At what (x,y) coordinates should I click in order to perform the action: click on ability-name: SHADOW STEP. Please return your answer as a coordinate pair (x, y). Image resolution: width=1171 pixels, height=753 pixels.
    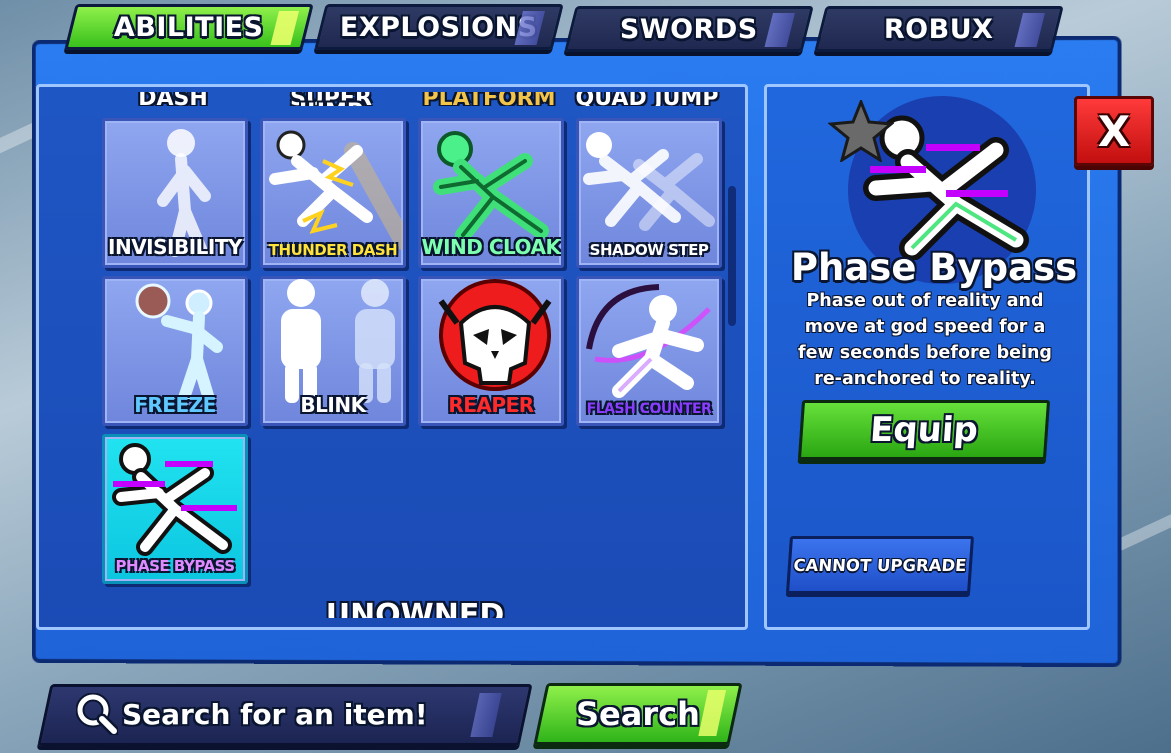
    Looking at the image, I should click on (649, 250).